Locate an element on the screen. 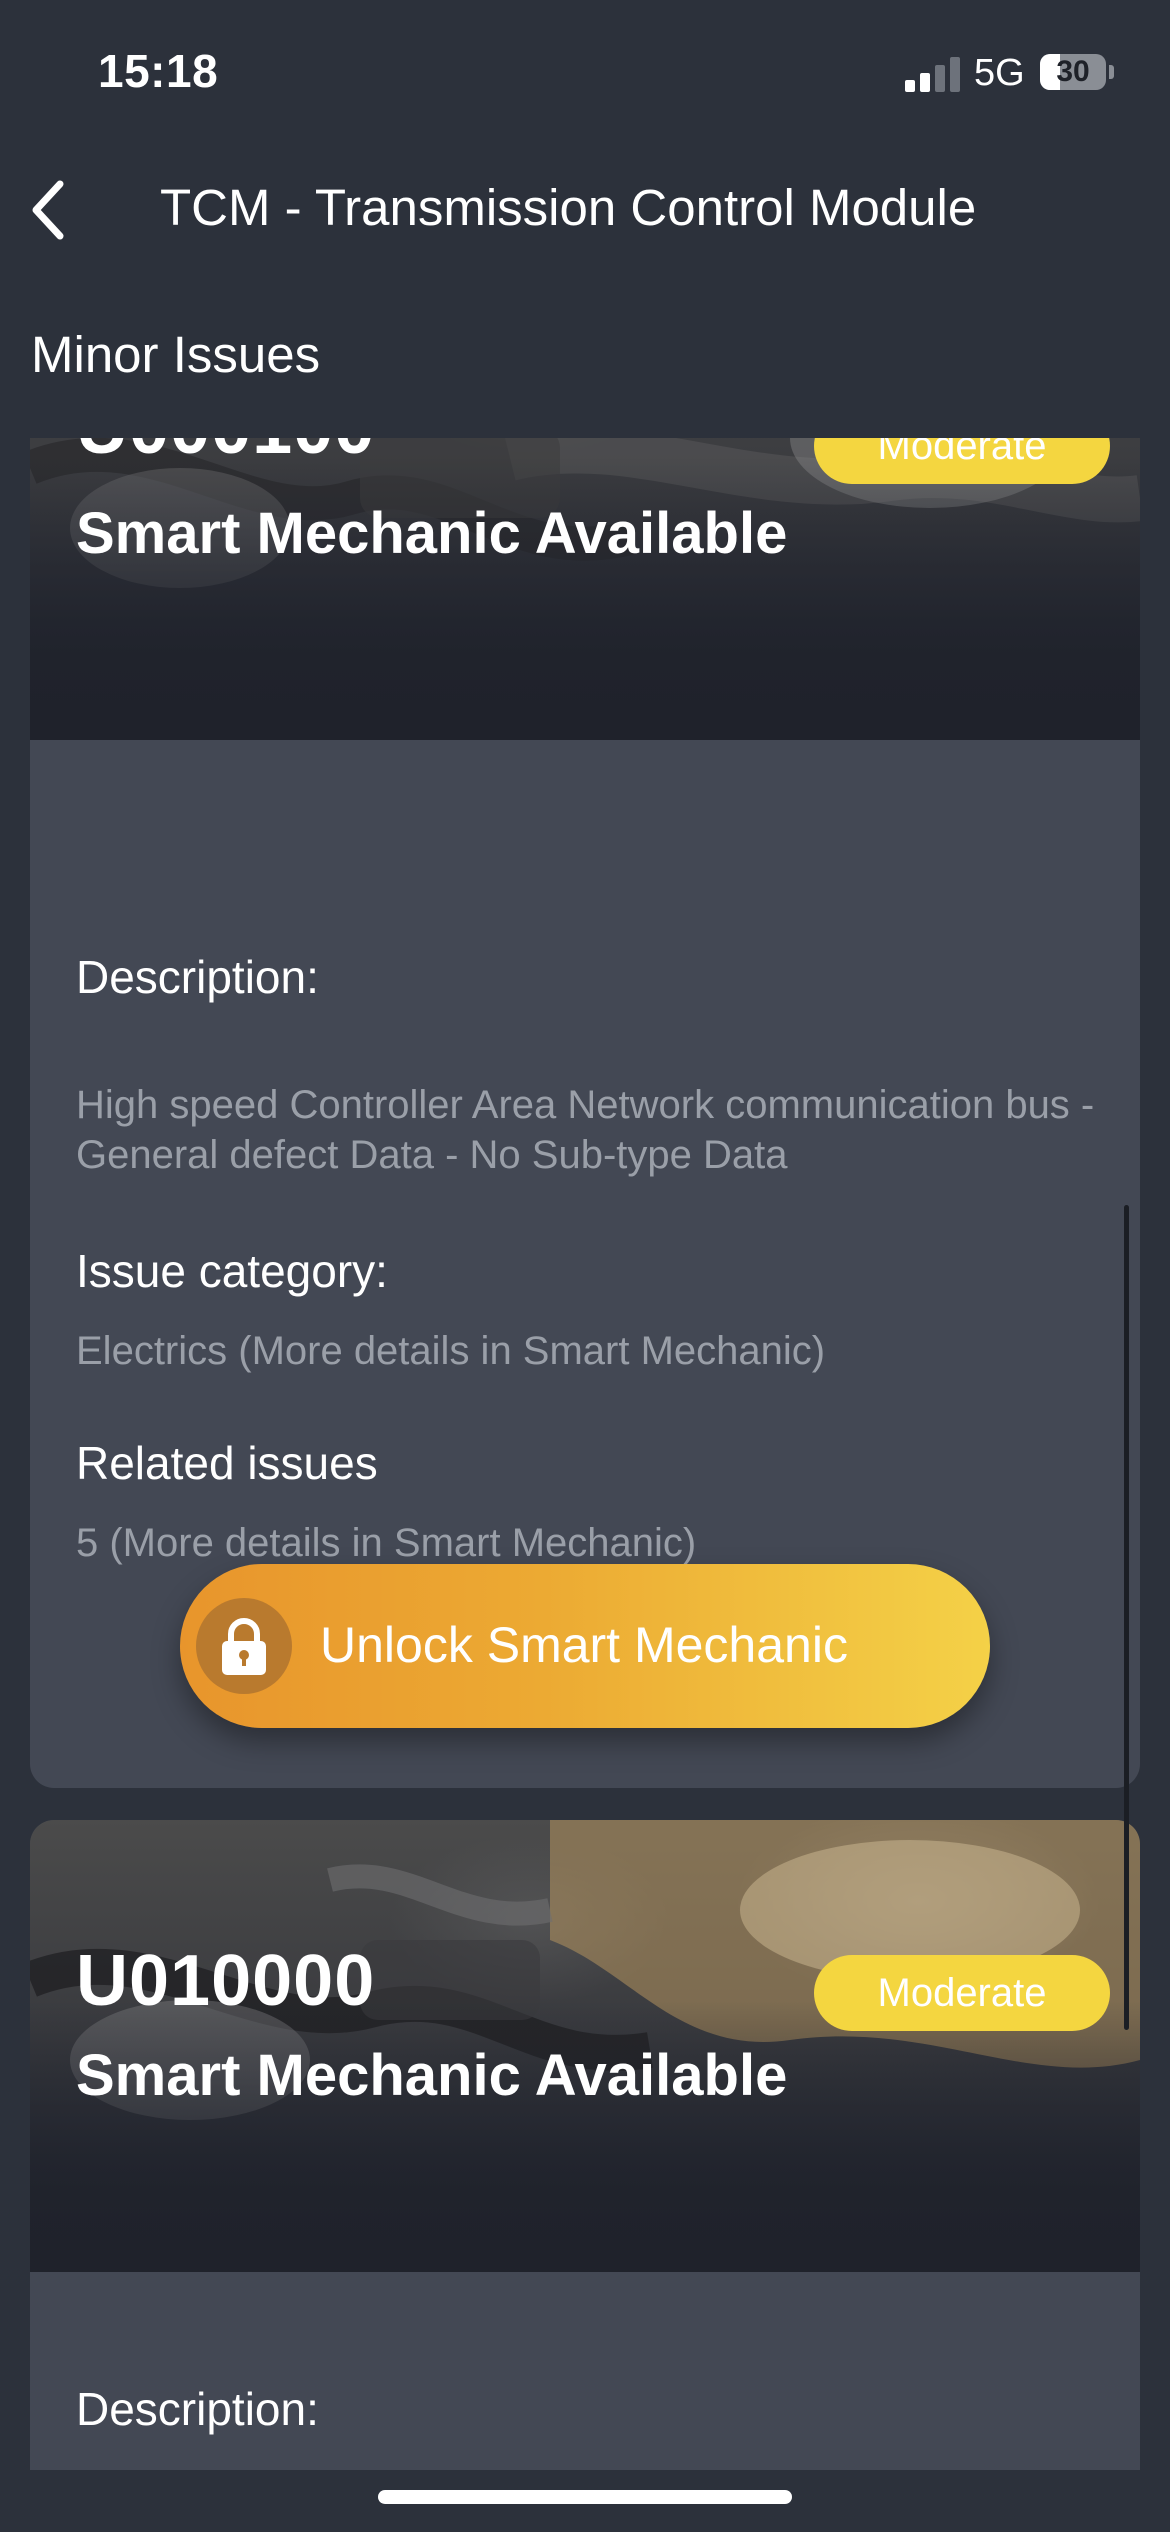 The height and width of the screenshot is (2532, 1170). section-title: Minor Issues is located at coordinates (176, 354).